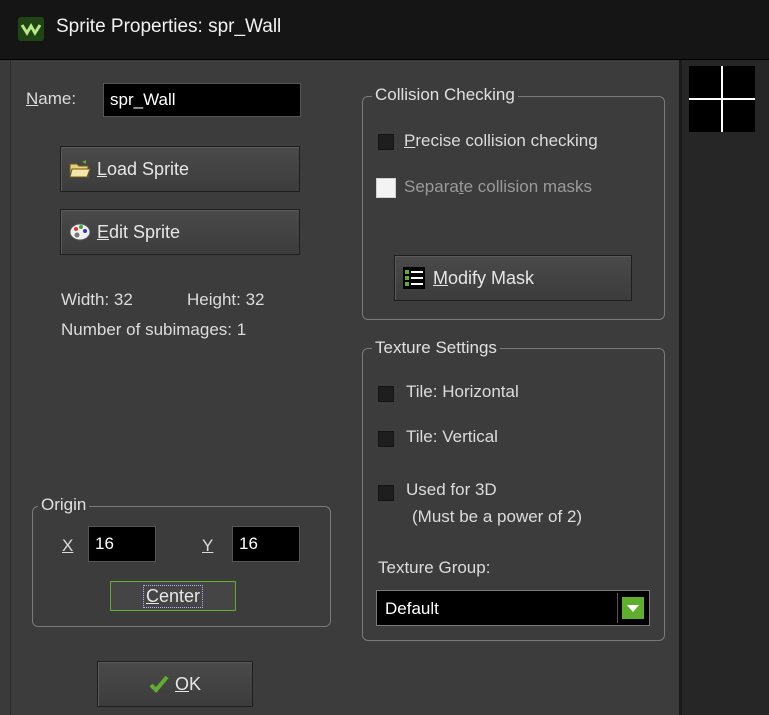 This screenshot has height=715, width=769. What do you see at coordinates (528, 186) in the screenshot?
I see `separate-rest: e collision masks` at bounding box center [528, 186].